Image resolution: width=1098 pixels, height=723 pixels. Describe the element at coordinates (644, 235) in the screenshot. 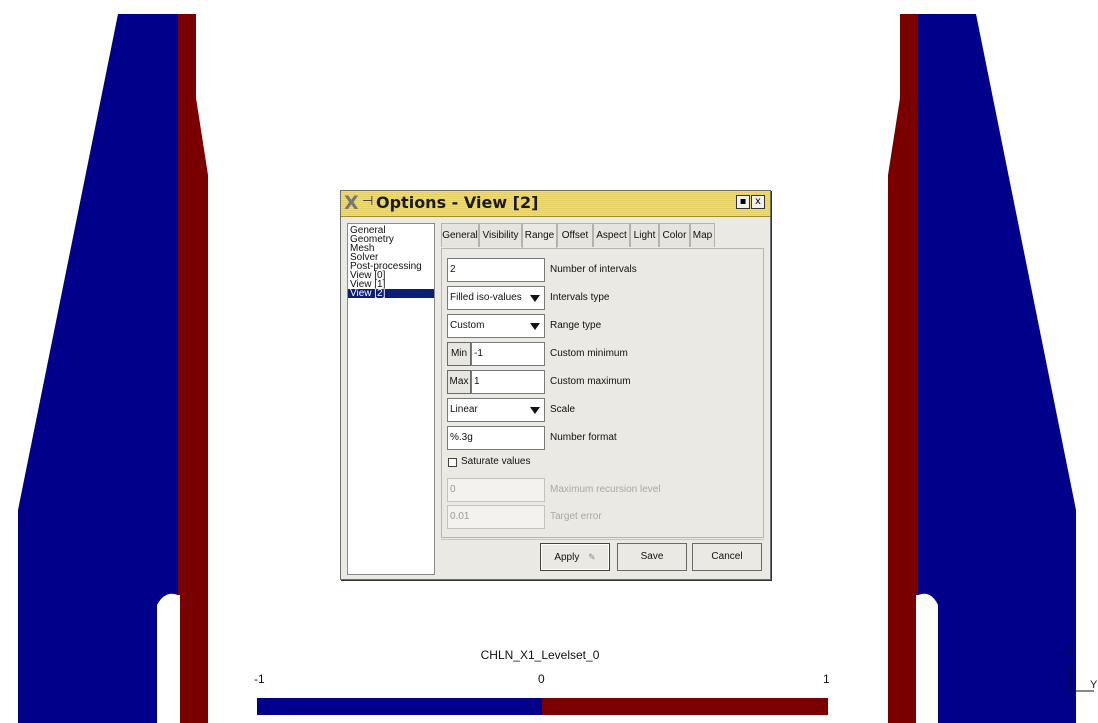

I see `tab-light: Light` at that location.